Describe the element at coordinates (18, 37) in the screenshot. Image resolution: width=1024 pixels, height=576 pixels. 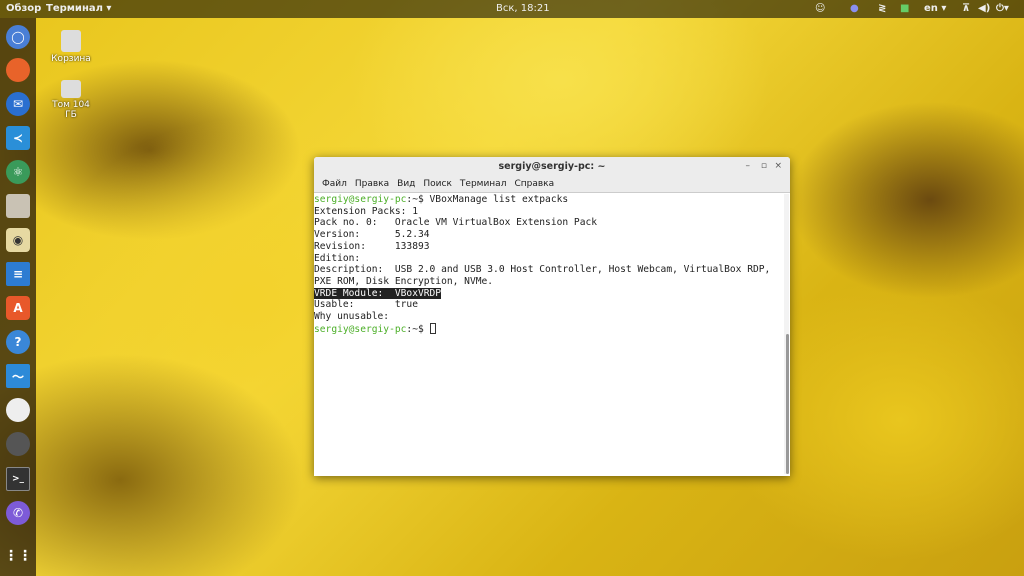
I see `chromium-icon: ◯` at that location.